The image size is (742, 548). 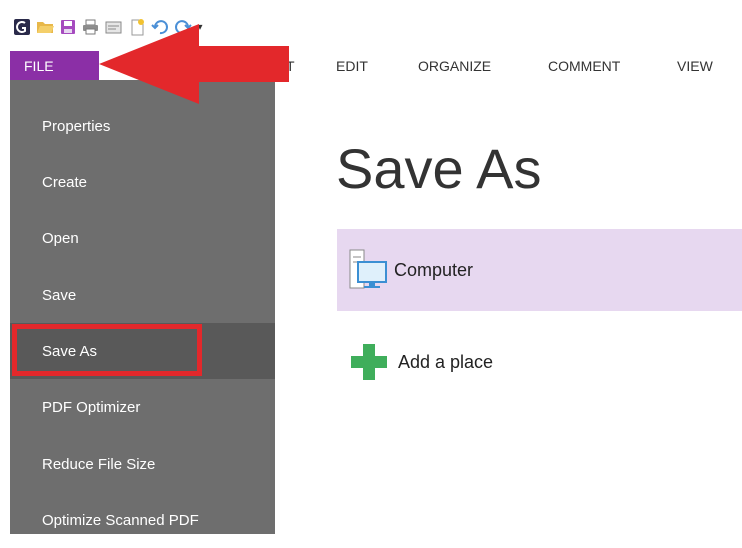 What do you see at coordinates (539, 362) in the screenshot?
I see `place-add: Add a place` at bounding box center [539, 362].